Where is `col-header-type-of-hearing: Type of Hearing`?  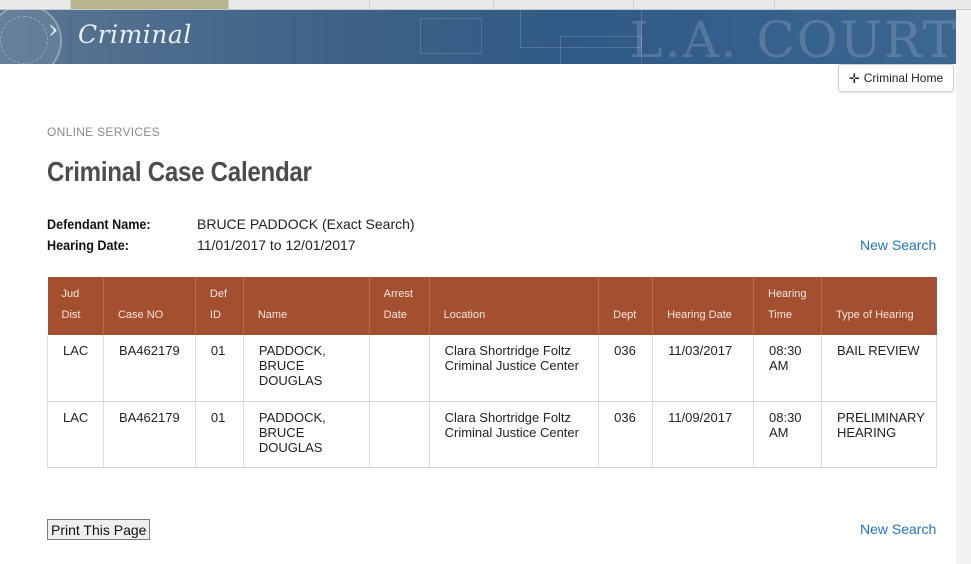
col-header-type-of-hearing: Type of Hearing is located at coordinates (879, 306).